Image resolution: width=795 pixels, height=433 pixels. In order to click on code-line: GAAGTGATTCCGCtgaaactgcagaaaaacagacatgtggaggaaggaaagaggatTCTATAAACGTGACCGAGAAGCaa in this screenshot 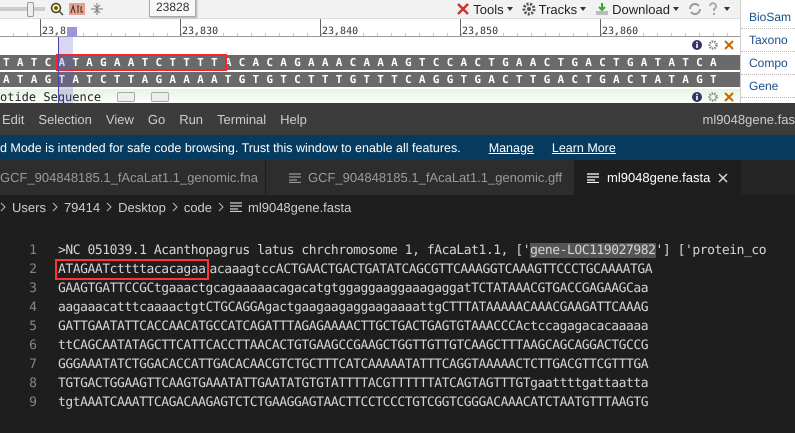, I will do `click(353, 288)`.